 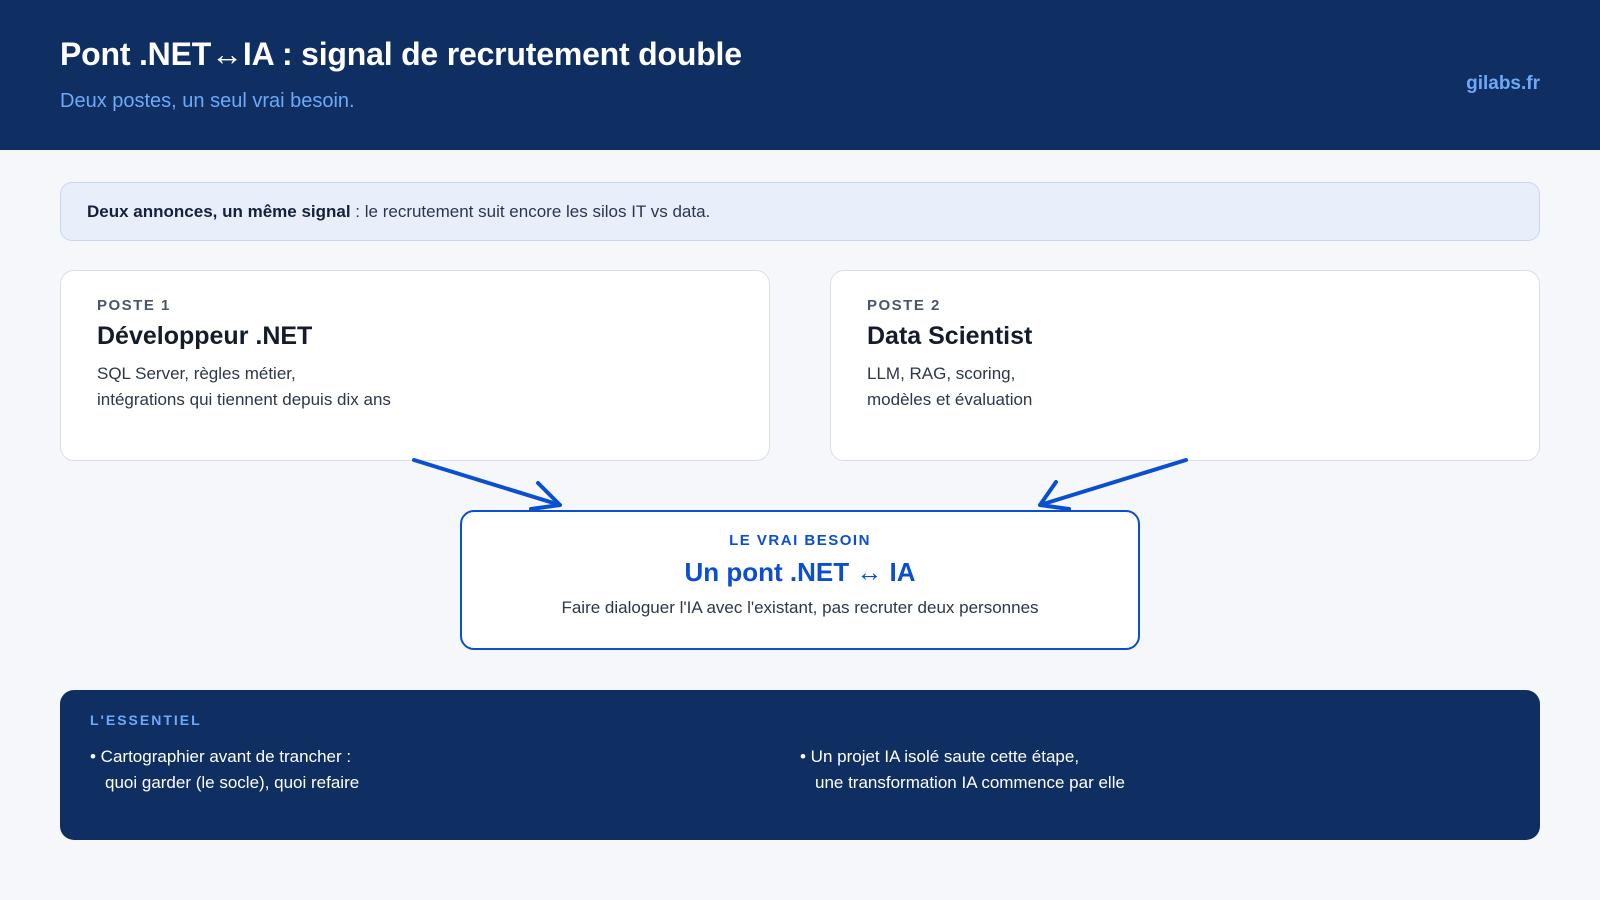 What do you see at coordinates (1113, 484) in the screenshot?
I see `arrow-right` at bounding box center [1113, 484].